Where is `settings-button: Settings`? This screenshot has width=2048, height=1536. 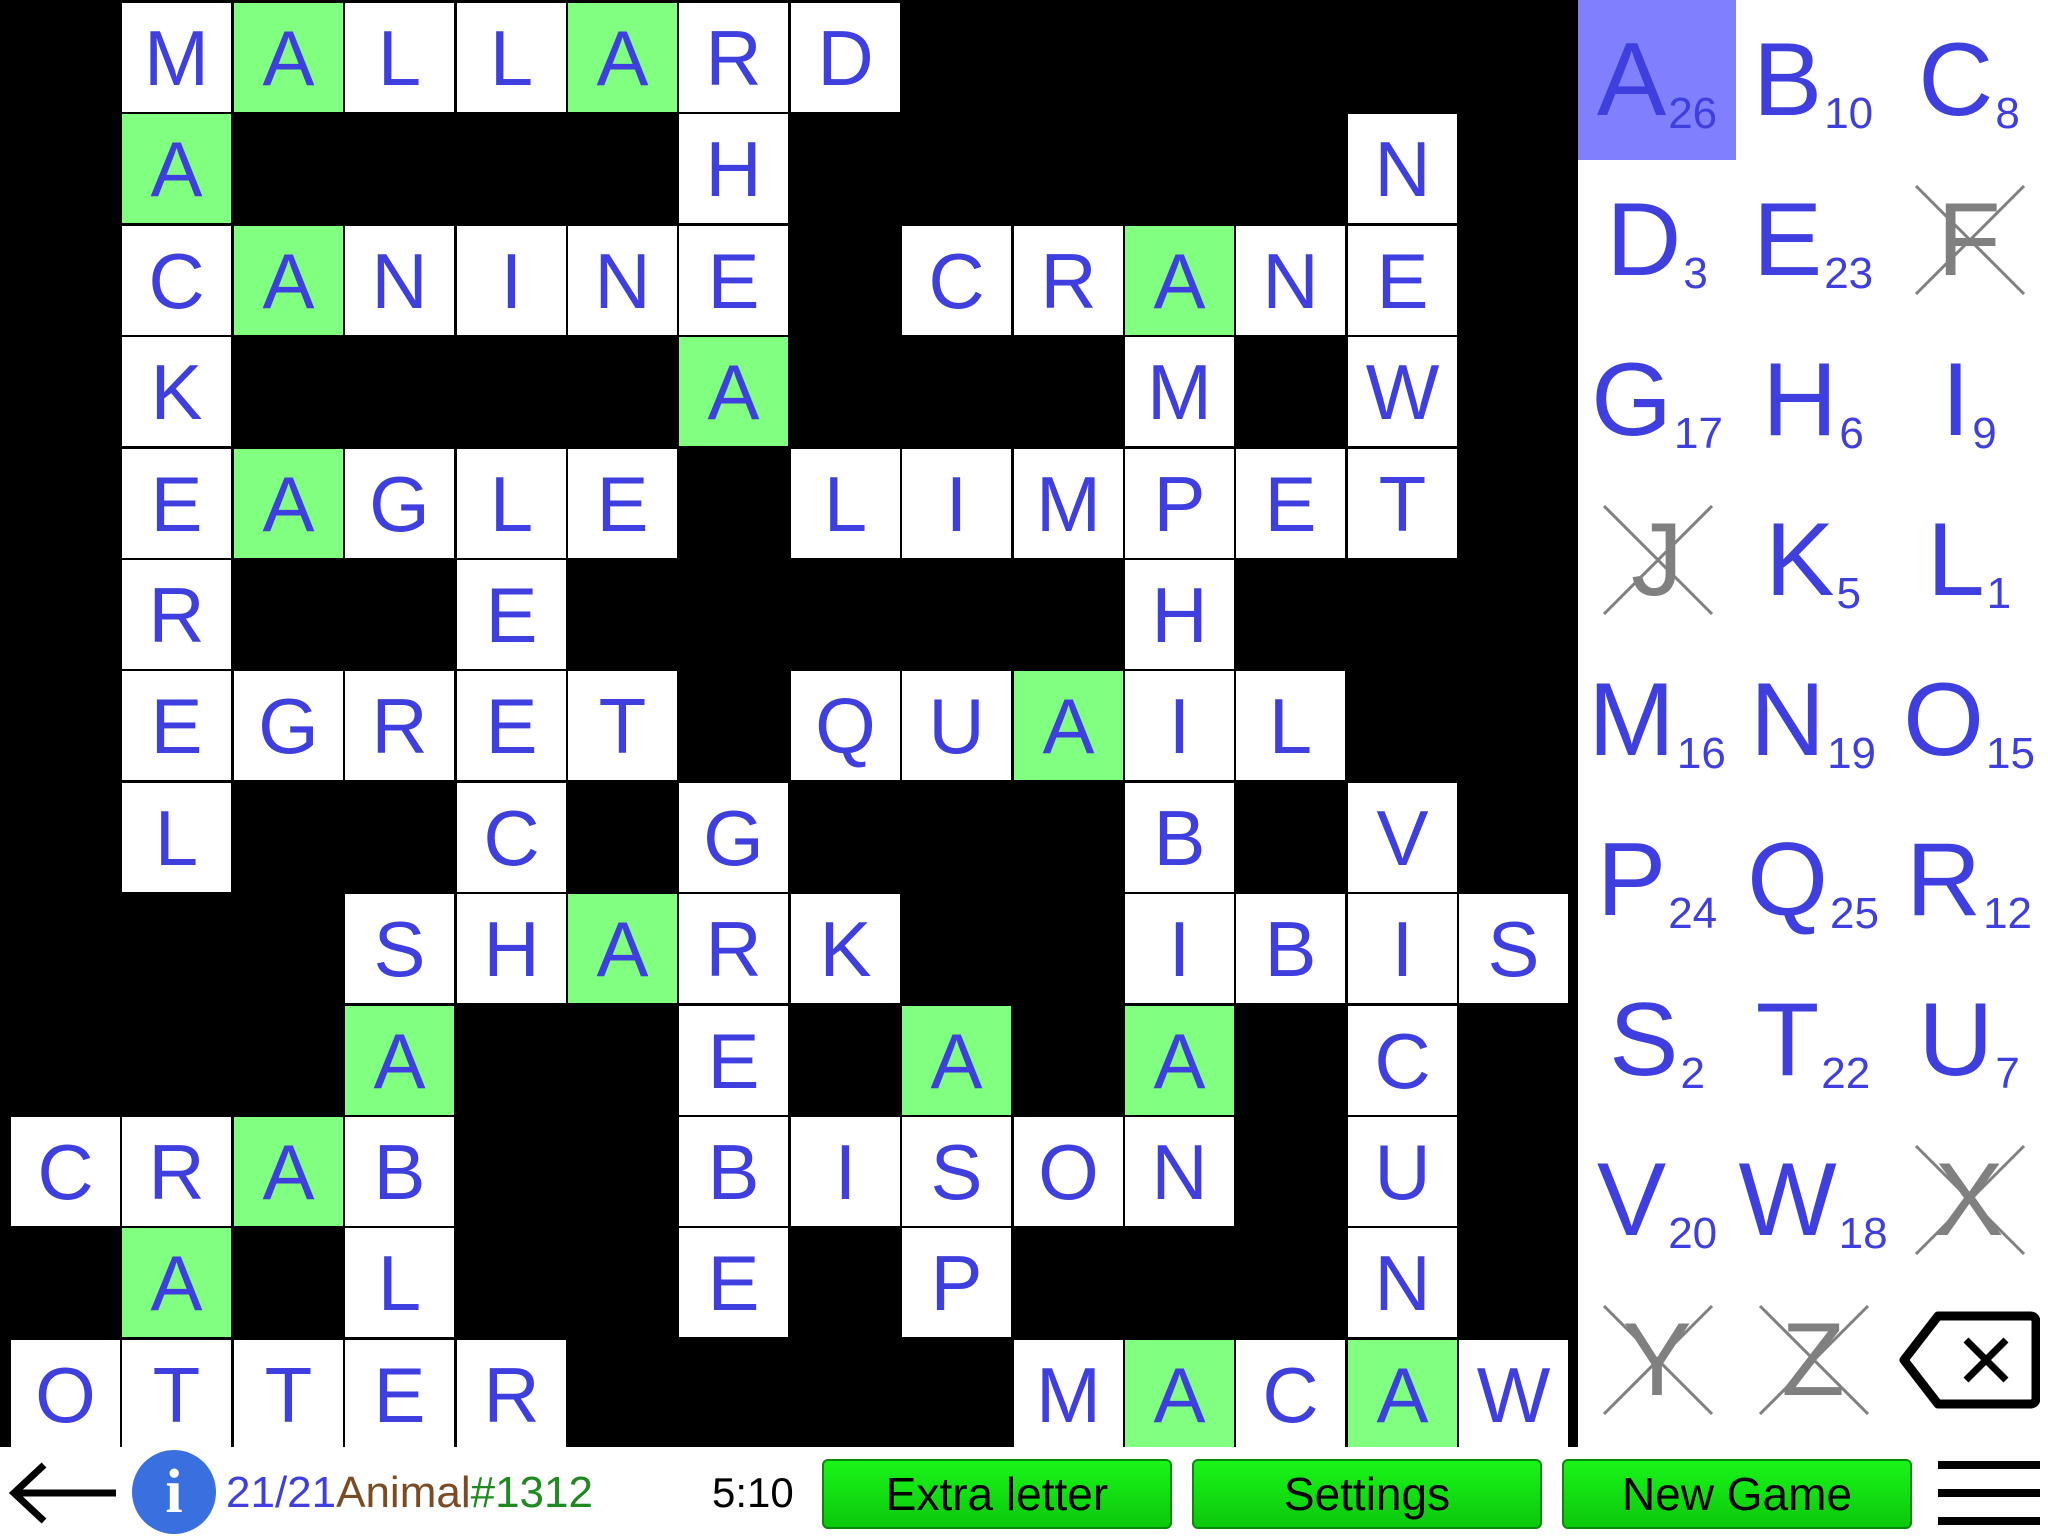
settings-button: Settings is located at coordinates (1367, 1494).